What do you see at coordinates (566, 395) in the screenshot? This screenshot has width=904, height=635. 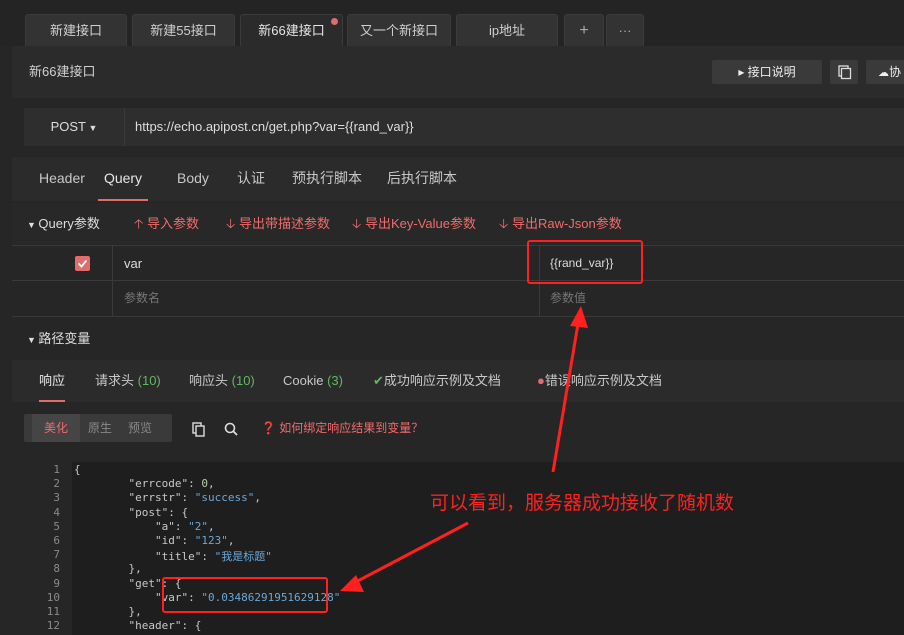 I see `arrow-line-up` at bounding box center [566, 395].